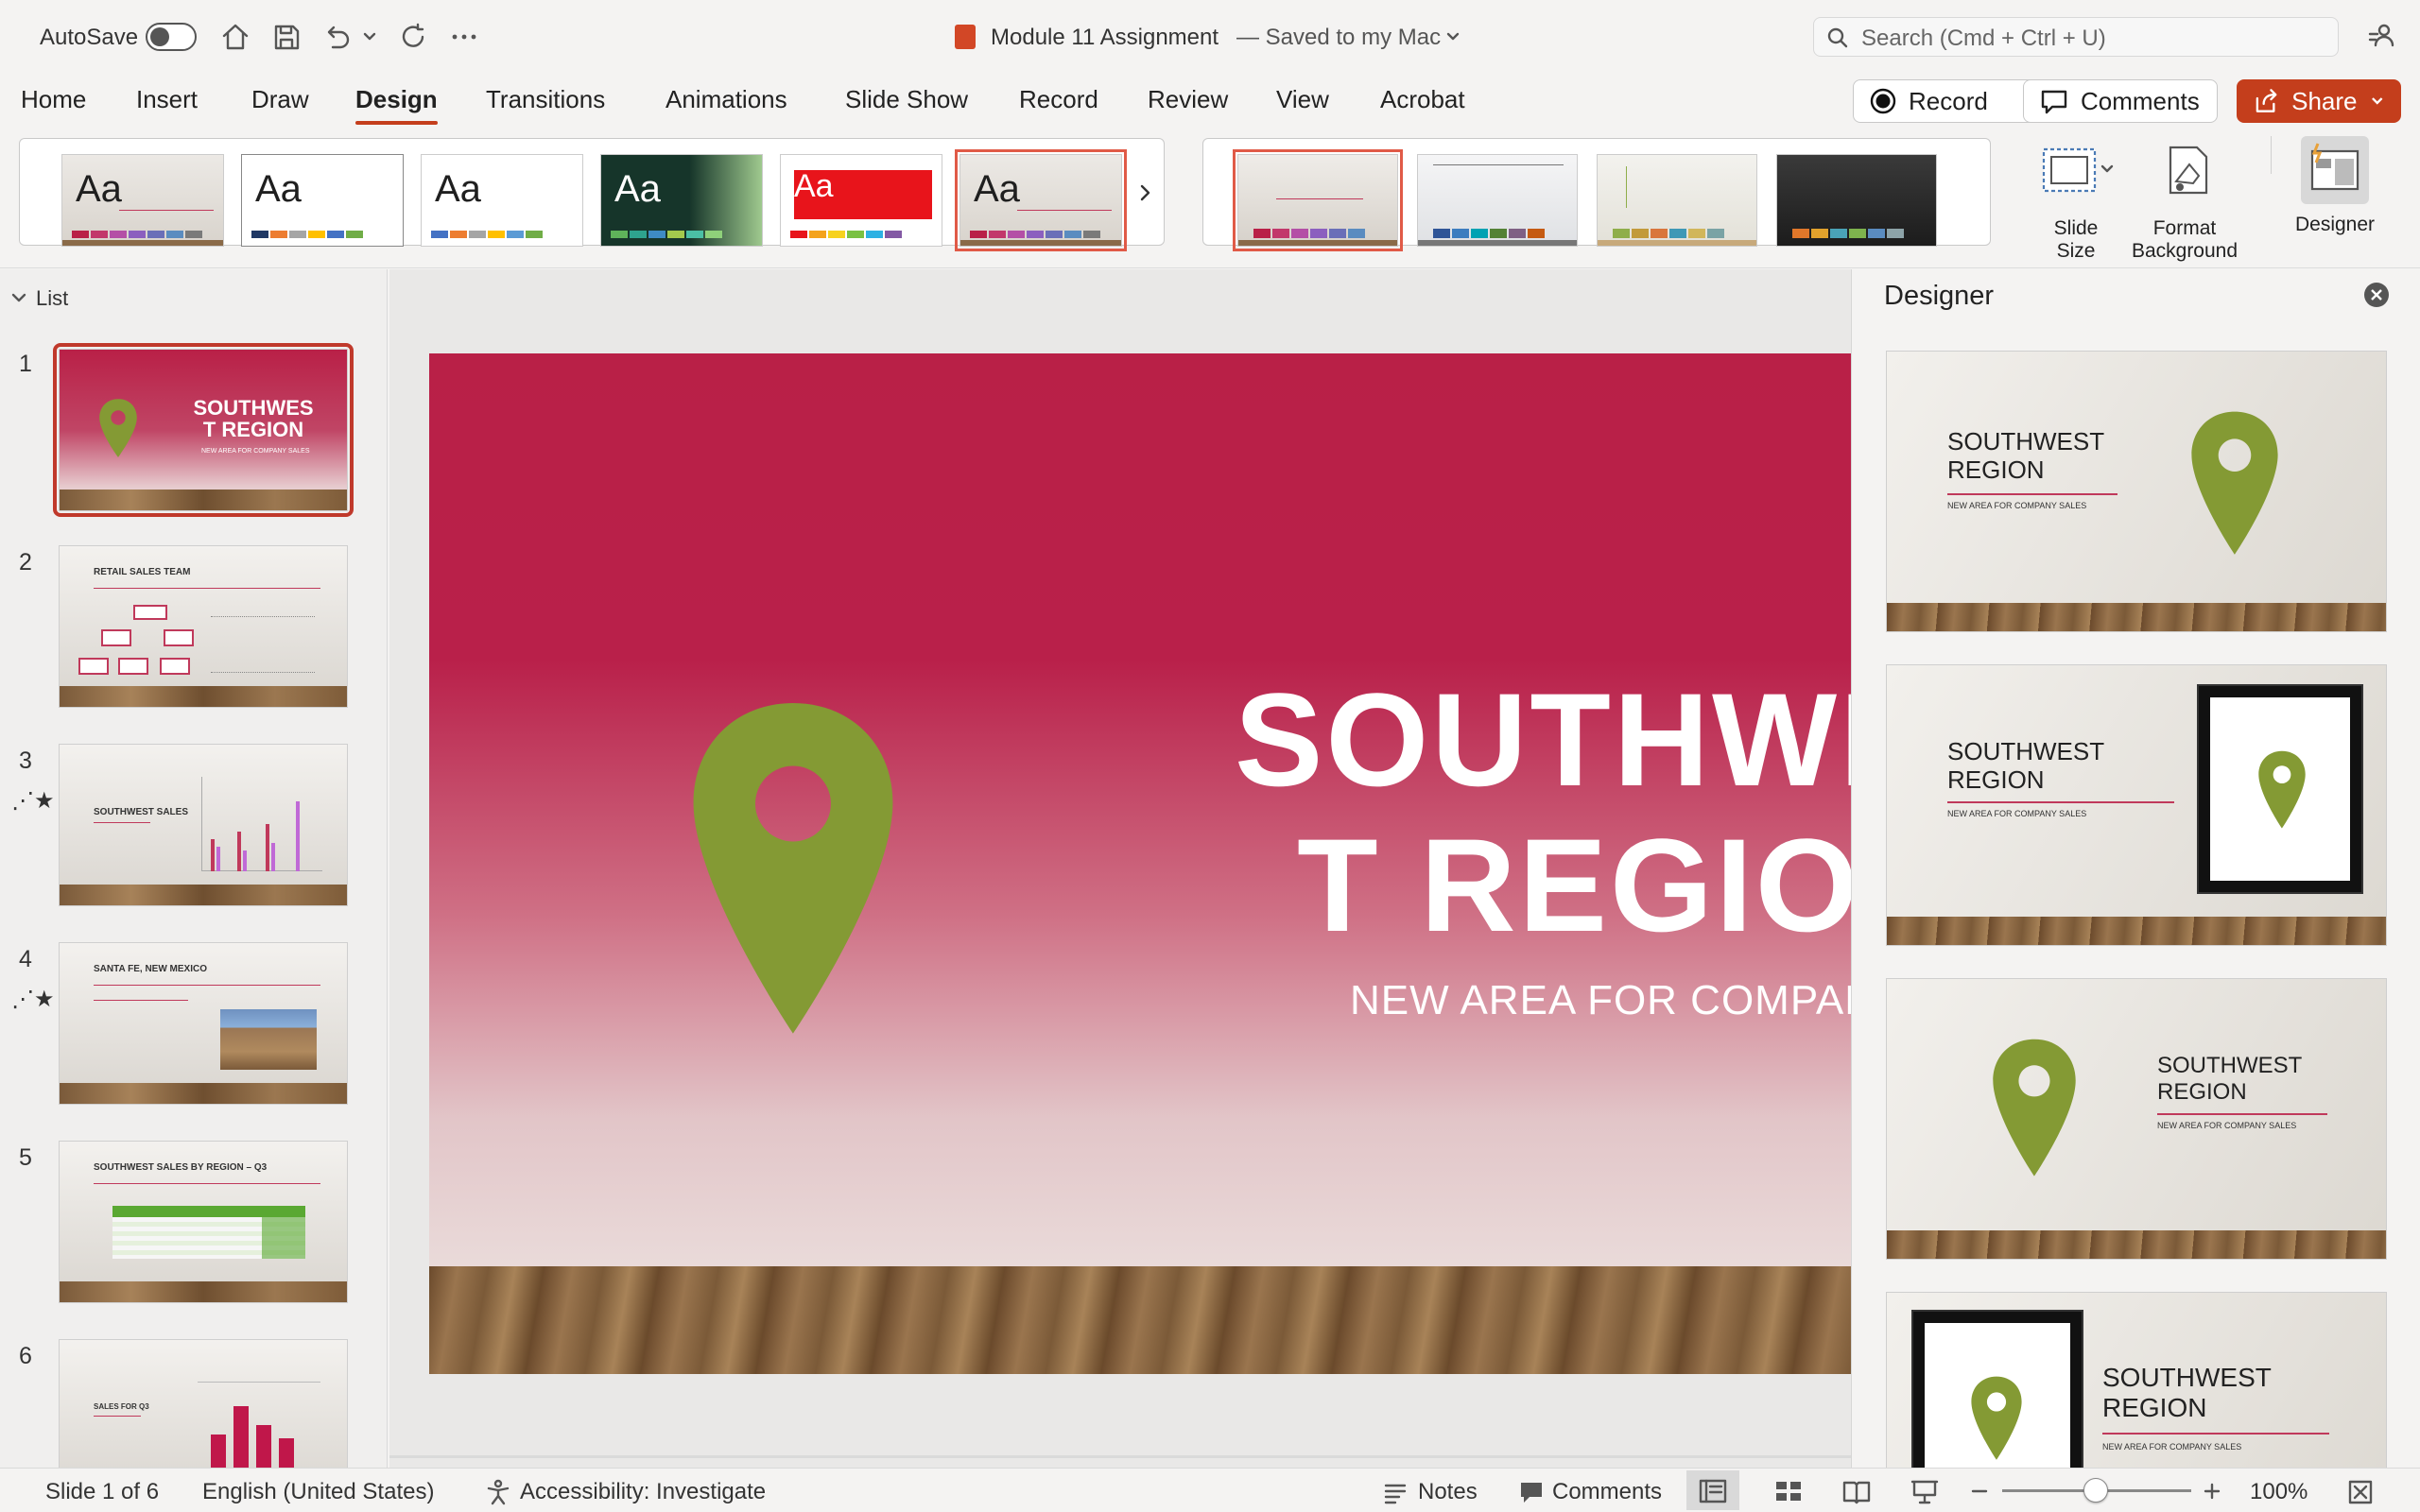 The width and height of the screenshot is (2420, 1512). I want to click on tab-home: Home, so click(53, 99).